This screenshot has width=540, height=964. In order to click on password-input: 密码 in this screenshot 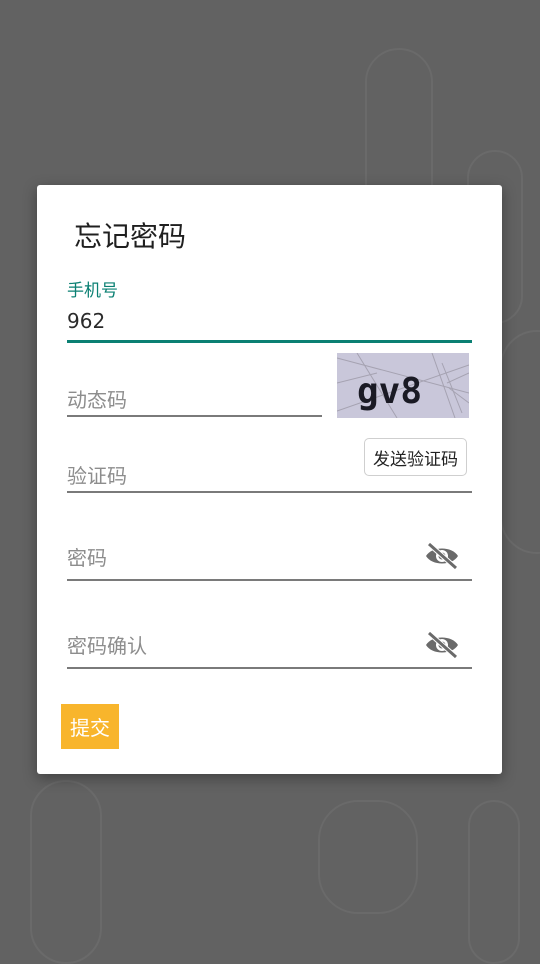, I will do `click(87, 556)`.